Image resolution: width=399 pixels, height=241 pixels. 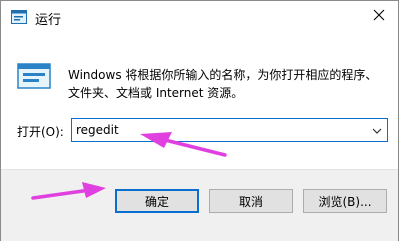 What do you see at coordinates (34, 76) in the screenshot?
I see `run-program-icon` at bounding box center [34, 76].